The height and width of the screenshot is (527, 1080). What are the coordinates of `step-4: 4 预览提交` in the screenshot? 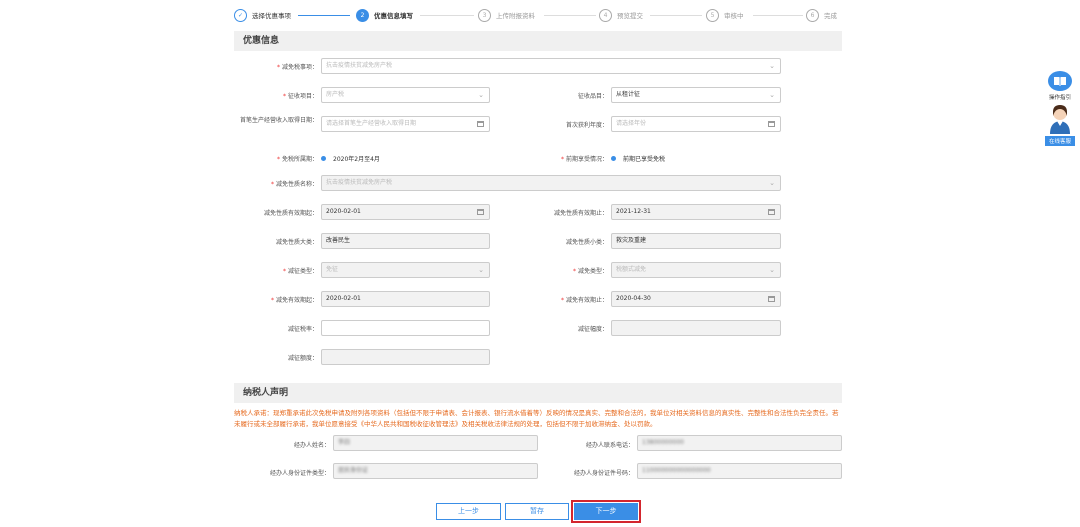 It's located at (621, 15).